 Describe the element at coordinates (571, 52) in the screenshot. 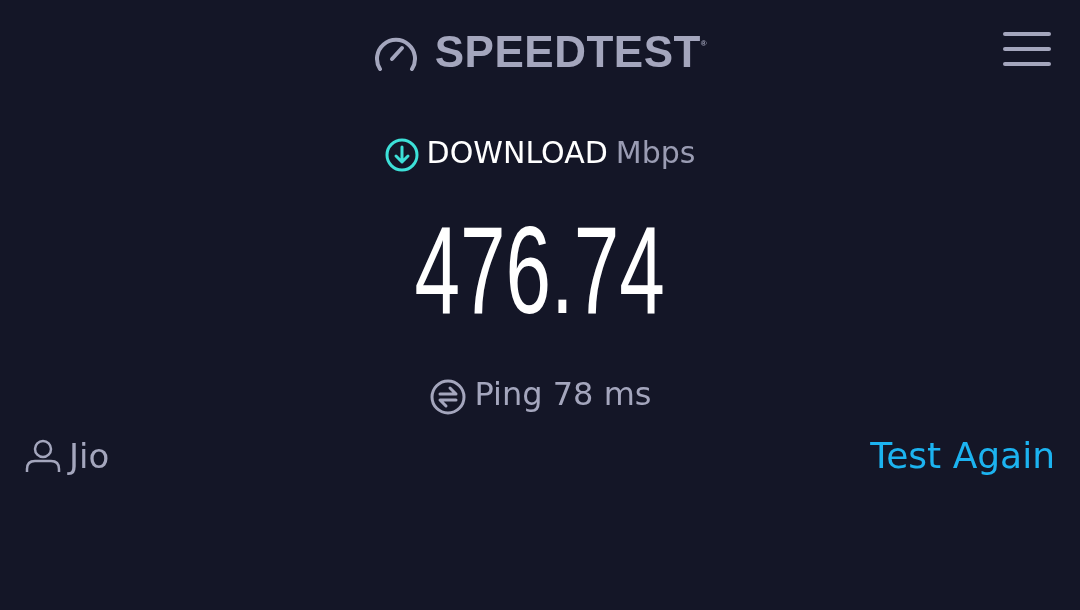

I see `logo-text: SPEEDTEST$^{®}$` at that location.